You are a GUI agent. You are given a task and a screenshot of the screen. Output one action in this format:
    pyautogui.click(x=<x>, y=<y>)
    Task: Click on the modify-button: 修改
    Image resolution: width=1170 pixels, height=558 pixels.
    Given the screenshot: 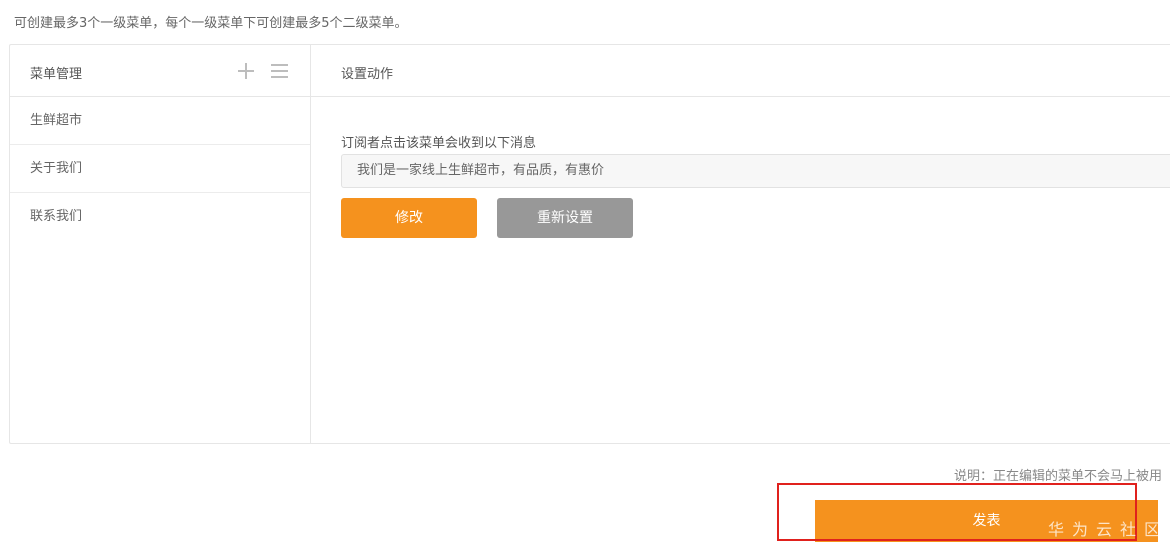 What is the action you would take?
    pyautogui.click(x=409, y=218)
    